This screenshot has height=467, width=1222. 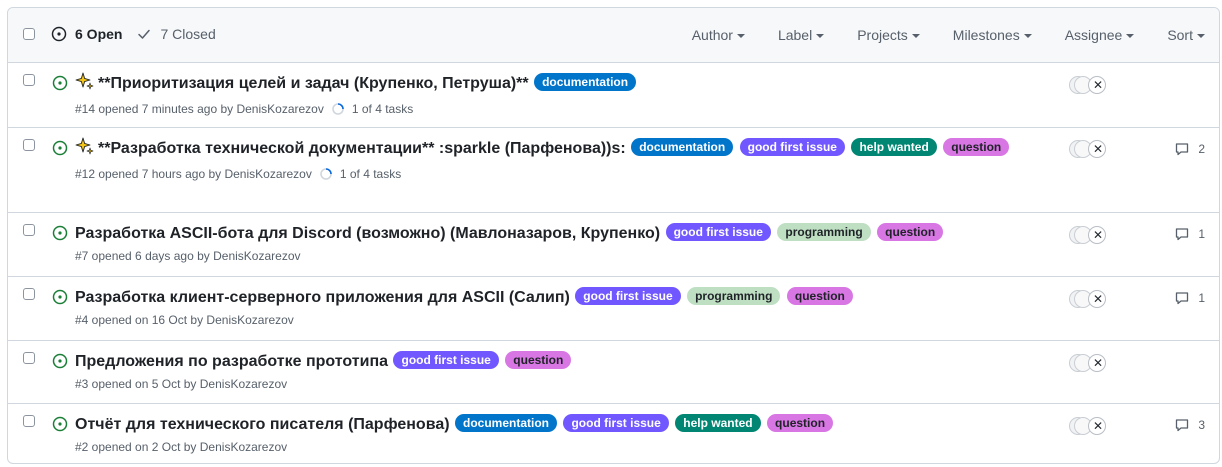 I want to click on comments-link: 2, so click(x=1189, y=149).